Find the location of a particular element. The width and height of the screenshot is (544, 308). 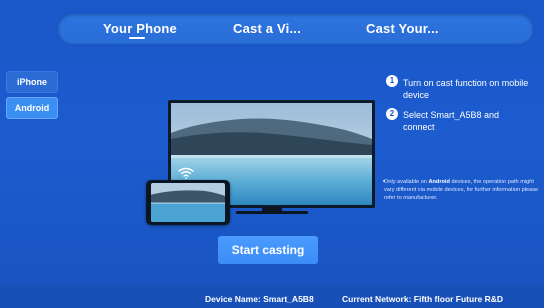

wifi-icon is located at coordinates (186, 173).